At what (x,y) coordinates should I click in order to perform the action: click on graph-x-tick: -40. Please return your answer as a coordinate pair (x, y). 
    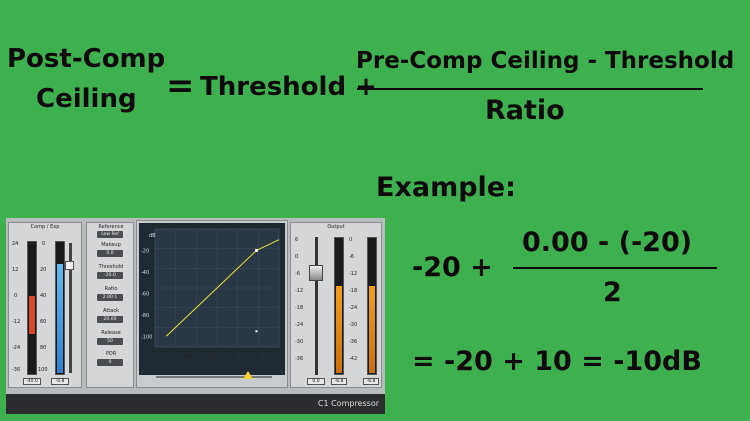
    Looking at the image, I should click on (232, 358).